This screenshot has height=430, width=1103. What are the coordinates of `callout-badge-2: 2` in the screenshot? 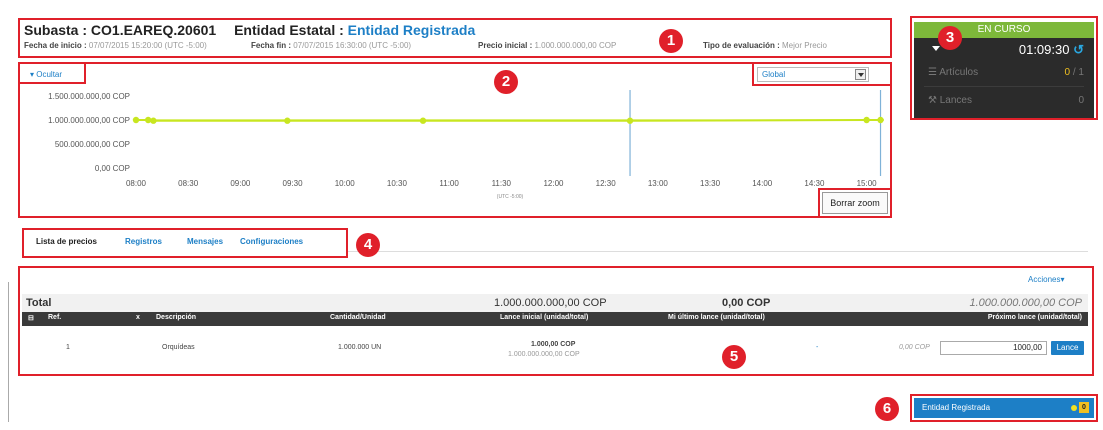 It's located at (506, 82).